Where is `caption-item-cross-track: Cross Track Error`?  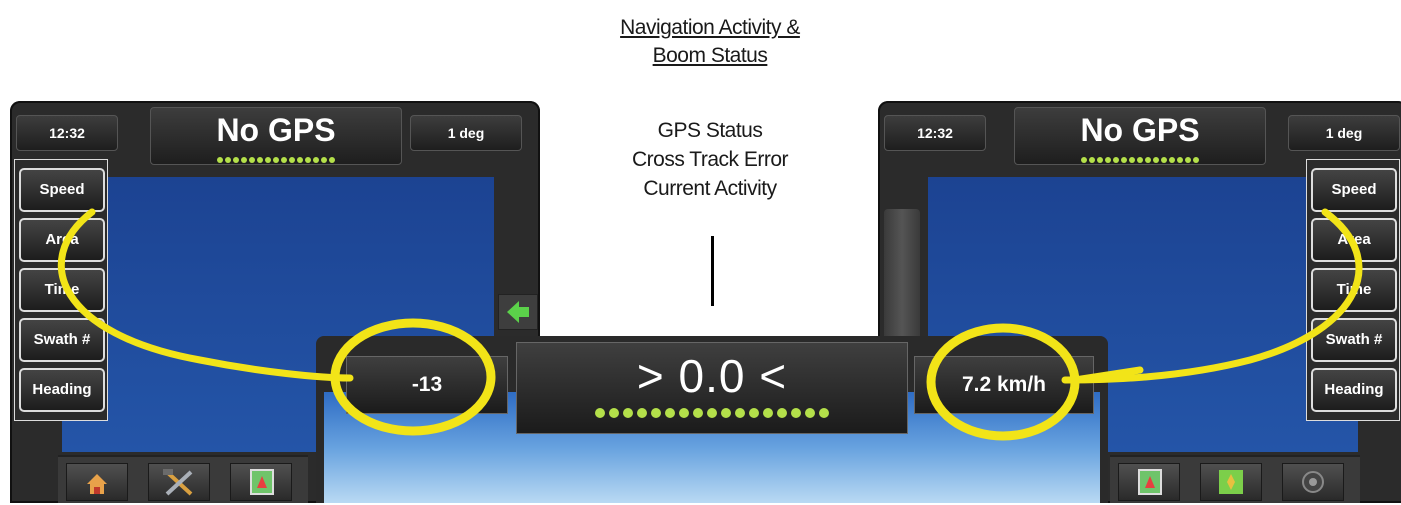 caption-item-cross-track: Cross Track Error is located at coordinates (710, 159).